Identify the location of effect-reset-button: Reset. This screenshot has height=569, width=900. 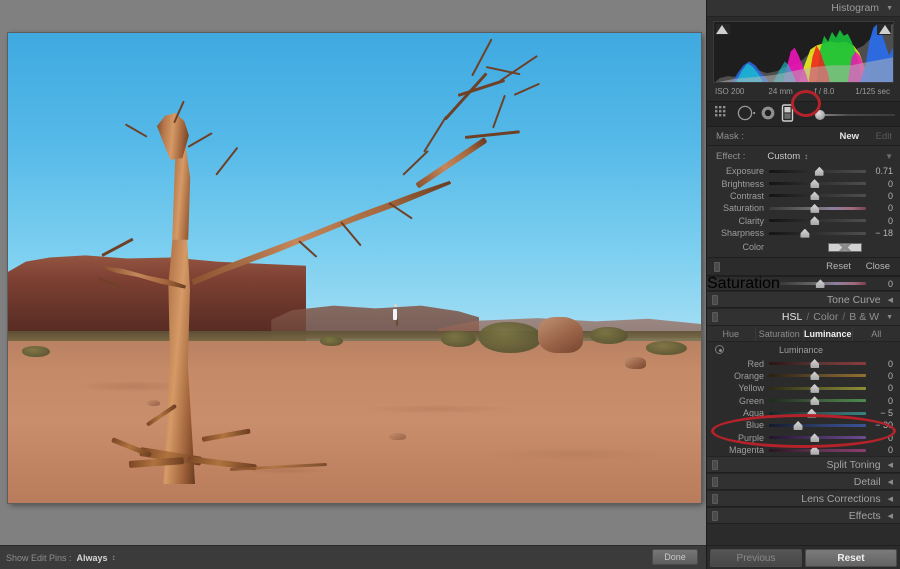
(838, 266).